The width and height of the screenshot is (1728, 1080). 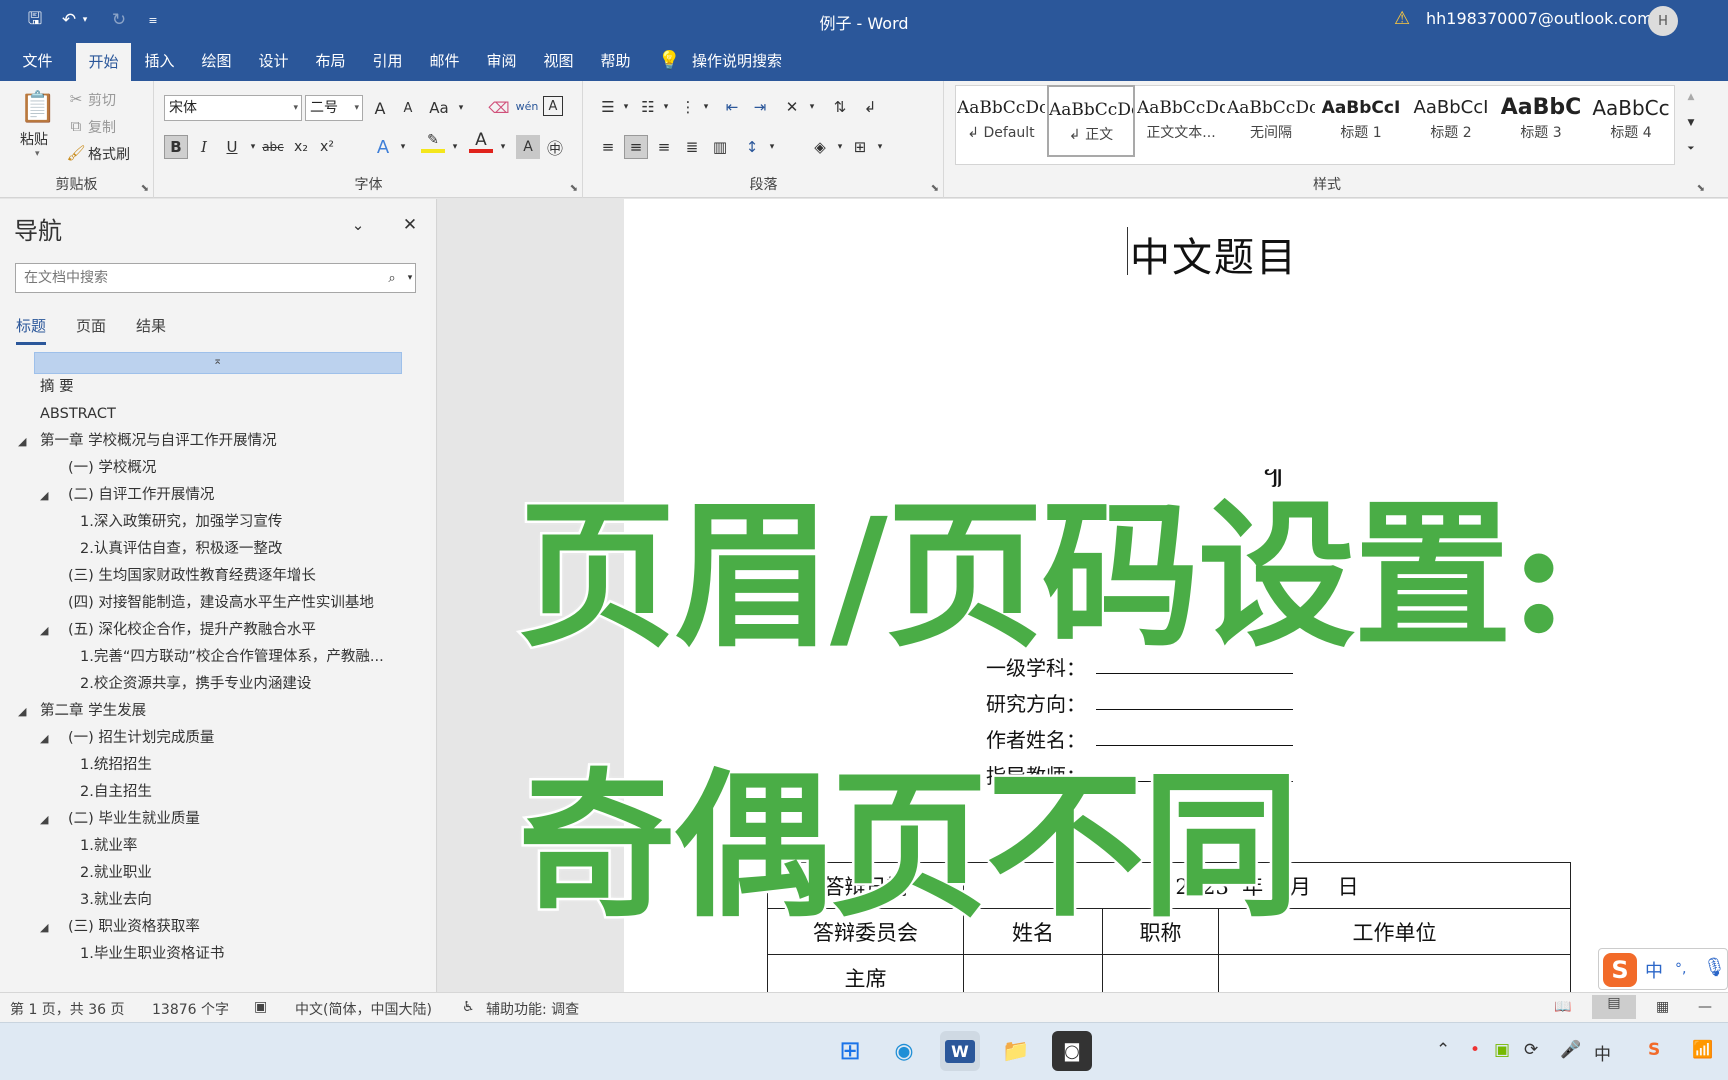 I want to click on tab-review: 审阅, so click(x=501, y=61).